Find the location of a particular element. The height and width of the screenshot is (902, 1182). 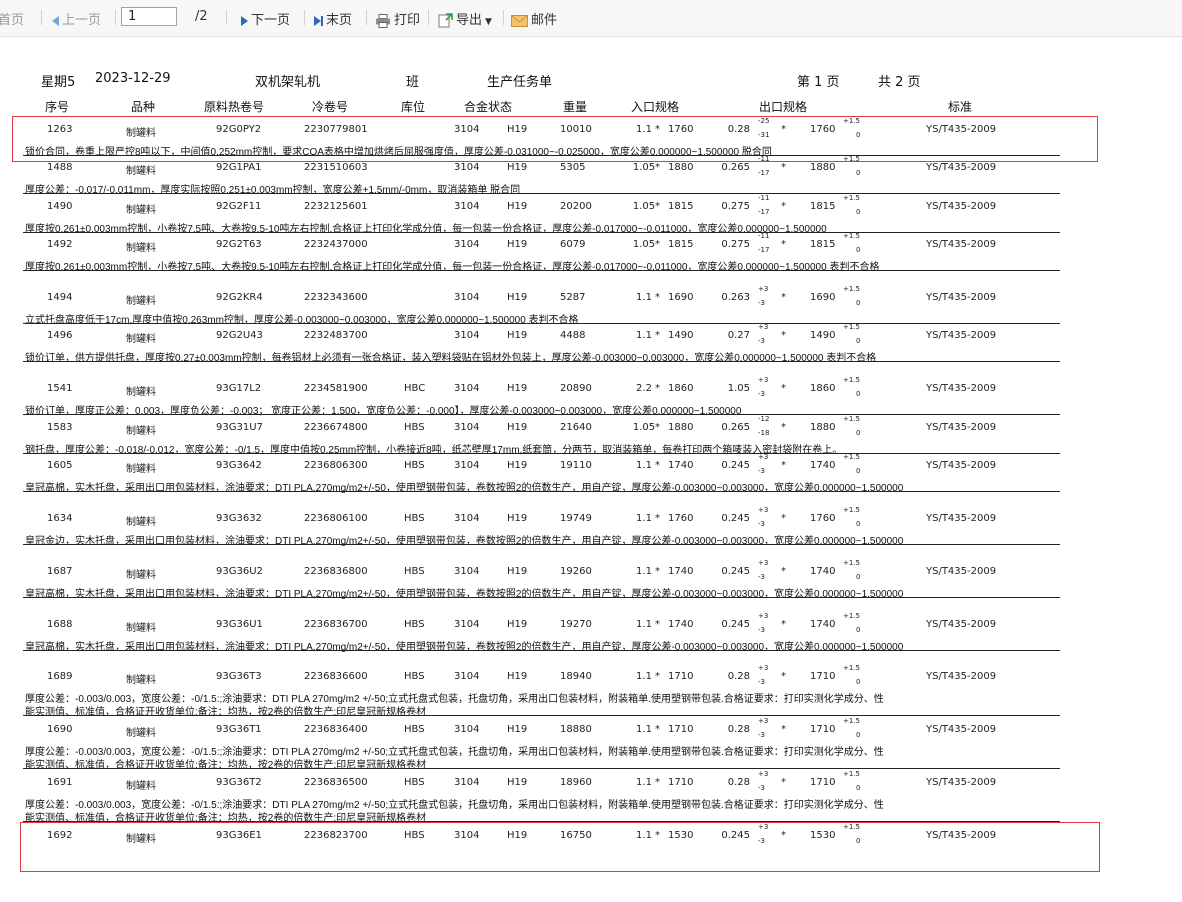

cell-entry-width: 1815 is located at coordinates (681, 206).